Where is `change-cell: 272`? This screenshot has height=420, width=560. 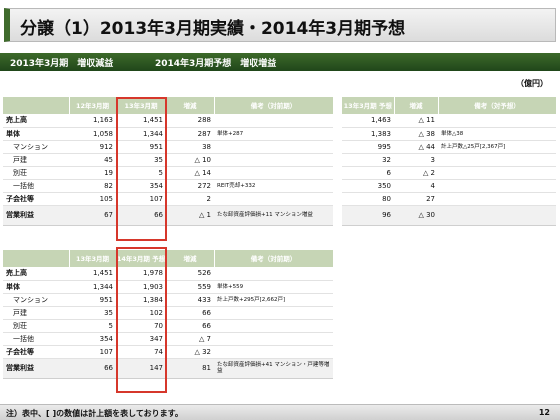 change-cell: 272 is located at coordinates (190, 186).